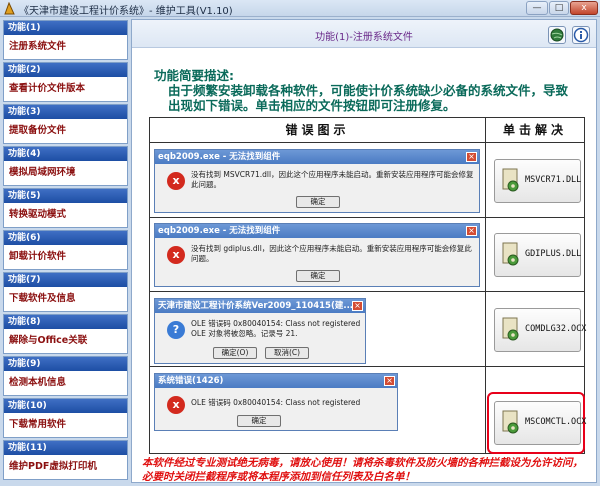 This screenshot has width=600, height=486. I want to click on sidebar-item-download-info: 功能(7) 下载软件及信息, so click(65, 292).